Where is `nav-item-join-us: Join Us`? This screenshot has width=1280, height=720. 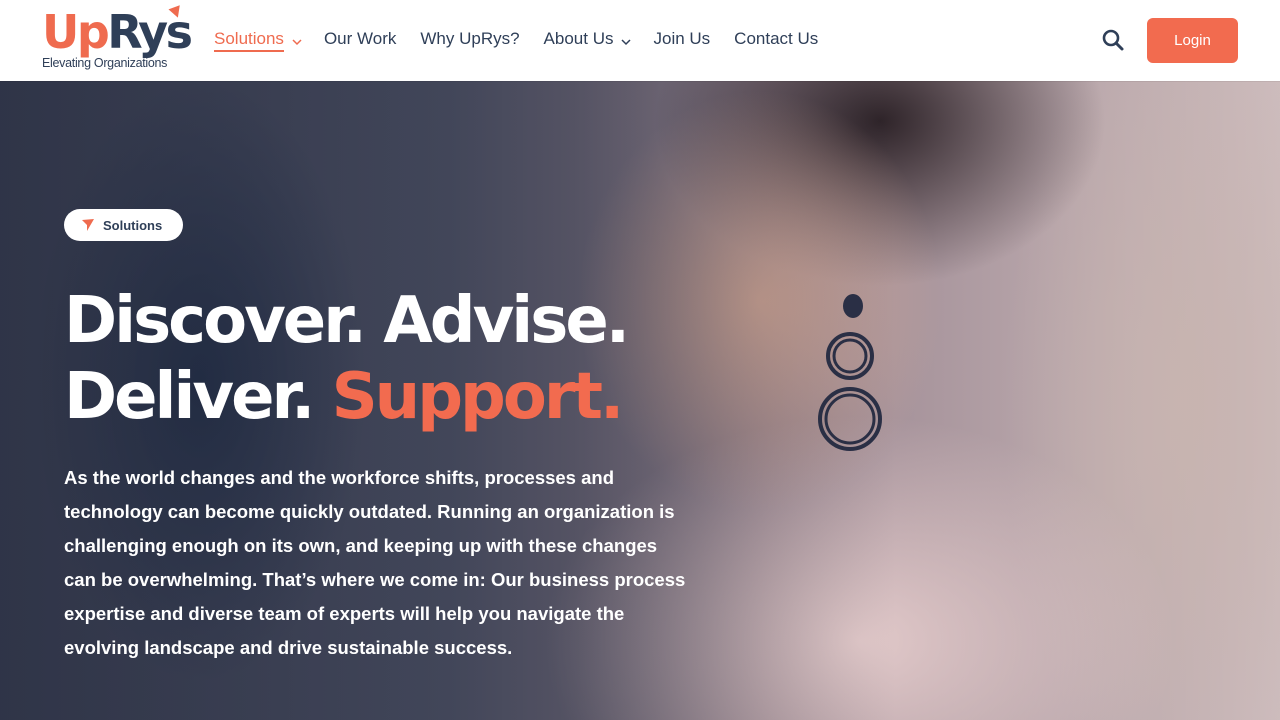
nav-item-join-us: Join Us is located at coordinates (681, 40).